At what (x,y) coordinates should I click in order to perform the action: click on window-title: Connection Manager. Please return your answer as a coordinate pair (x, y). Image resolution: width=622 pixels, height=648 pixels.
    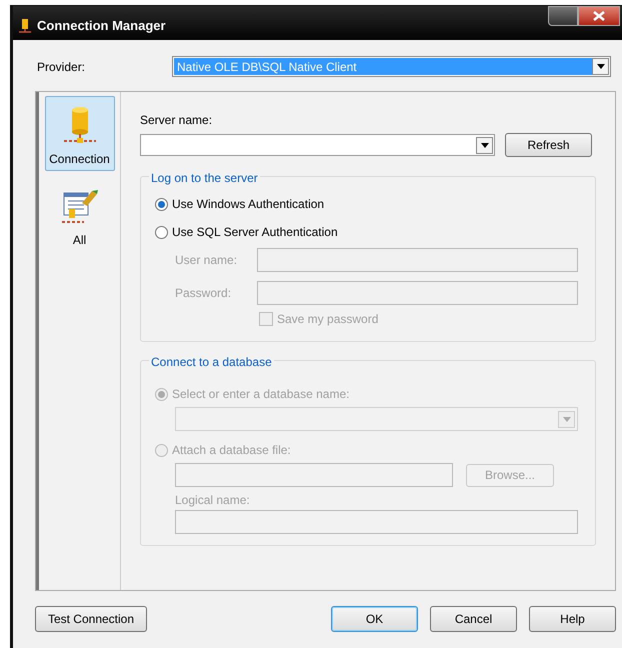
    Looking at the image, I should click on (101, 26).